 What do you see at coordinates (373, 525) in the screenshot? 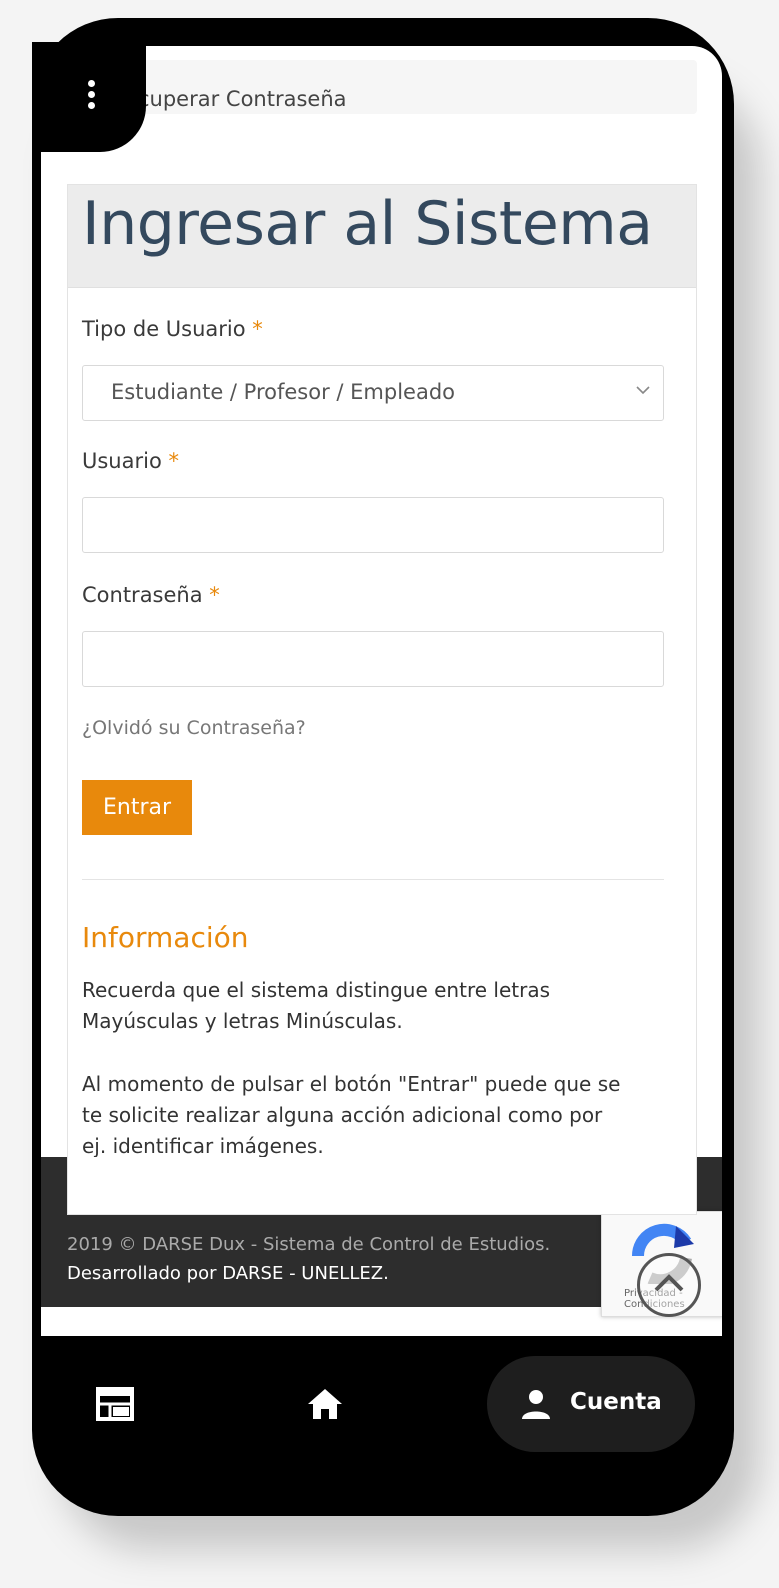
I see `username-input` at bounding box center [373, 525].